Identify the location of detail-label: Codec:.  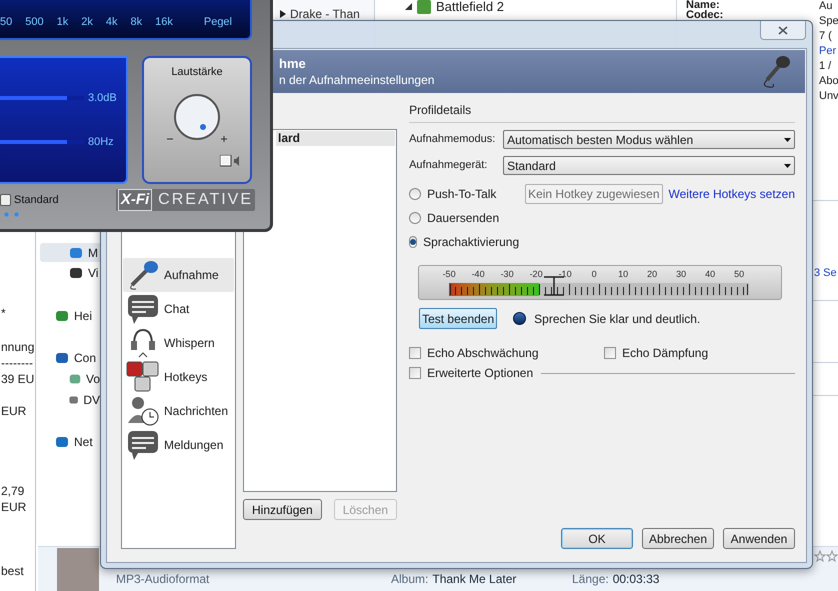
(705, 15).